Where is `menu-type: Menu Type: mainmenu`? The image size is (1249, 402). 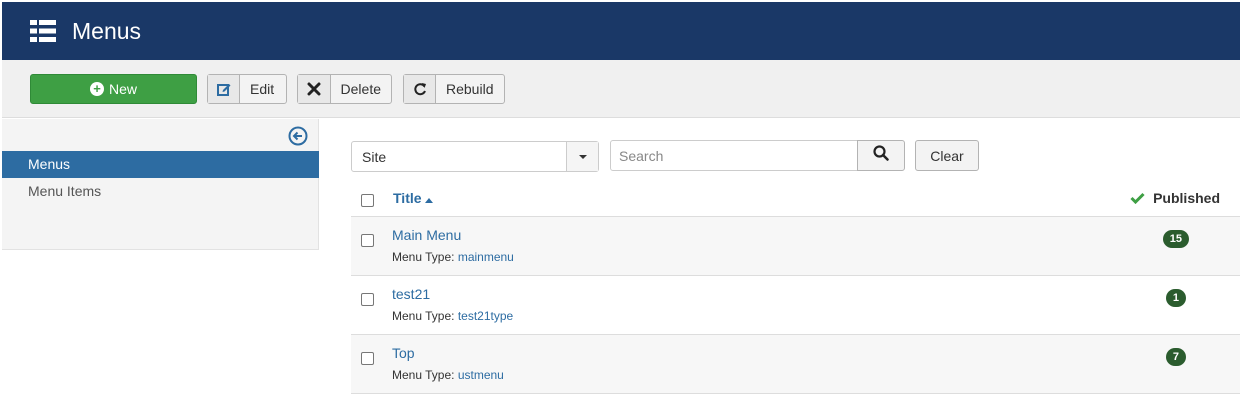 menu-type: Menu Type: mainmenu is located at coordinates (453, 257).